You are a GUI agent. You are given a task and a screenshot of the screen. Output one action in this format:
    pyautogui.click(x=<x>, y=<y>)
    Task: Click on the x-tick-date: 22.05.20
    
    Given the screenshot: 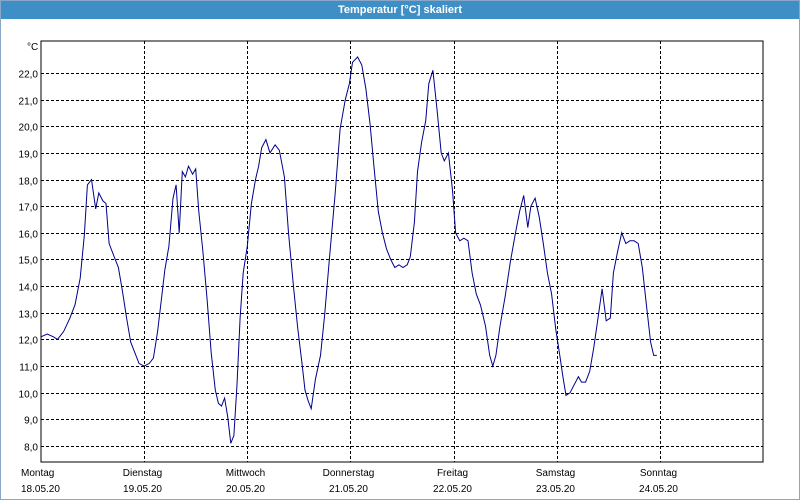 What is the action you would take?
    pyautogui.click(x=452, y=489)
    